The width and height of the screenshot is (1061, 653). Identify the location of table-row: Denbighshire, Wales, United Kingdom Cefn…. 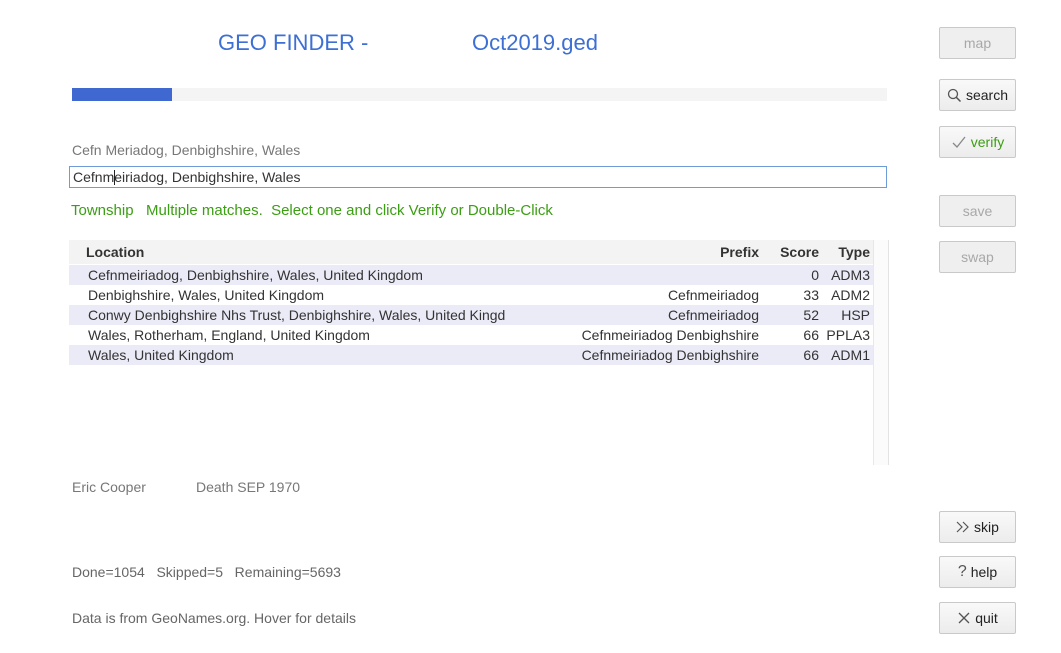
(471, 295).